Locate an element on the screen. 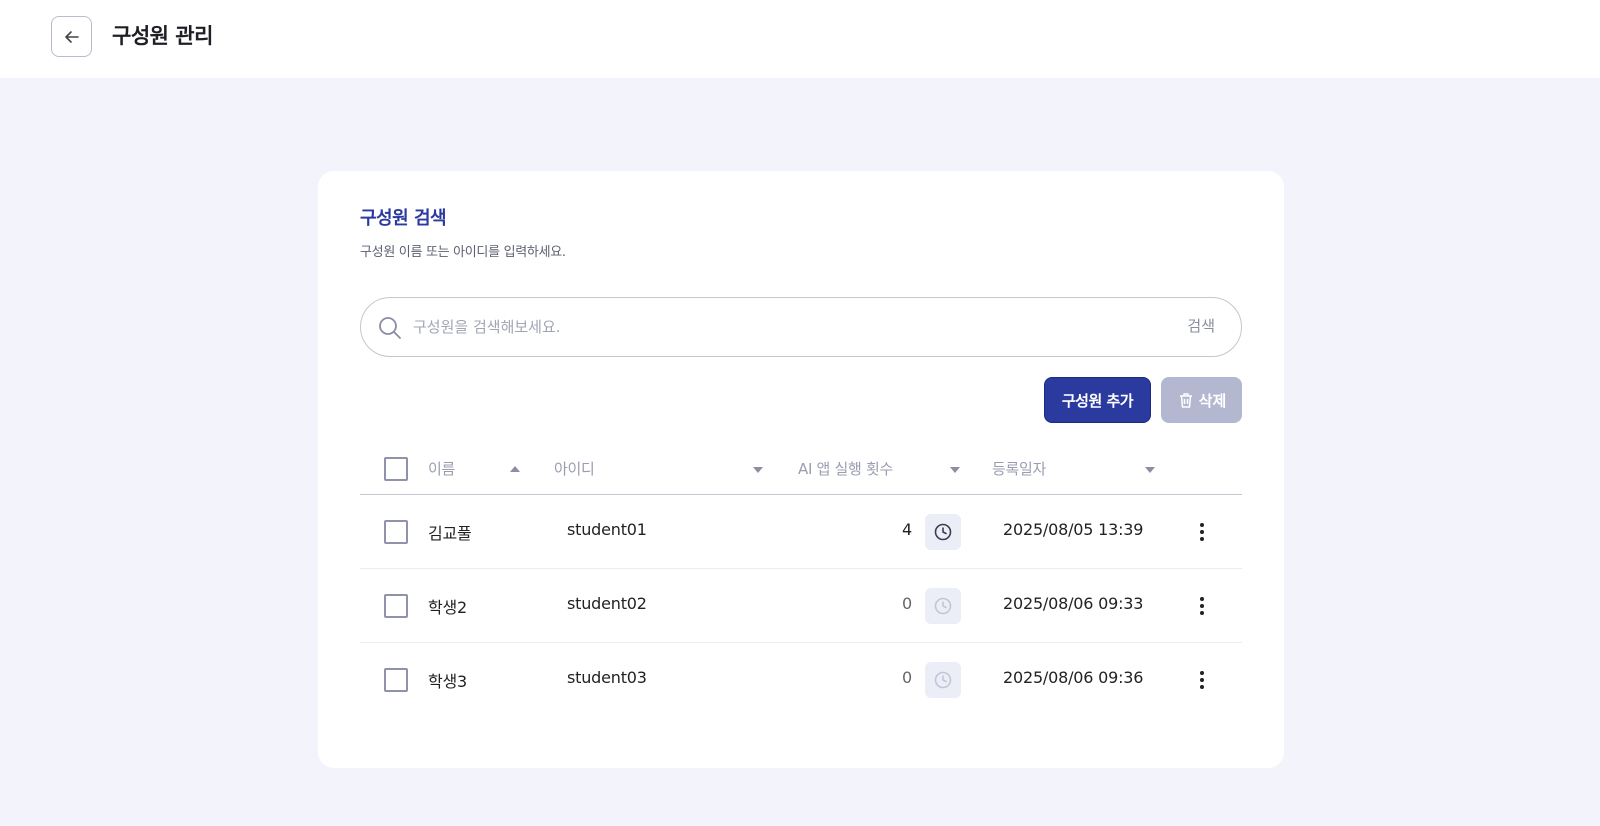 The width and height of the screenshot is (1600, 826). sort-name-icon is located at coordinates (515, 469).